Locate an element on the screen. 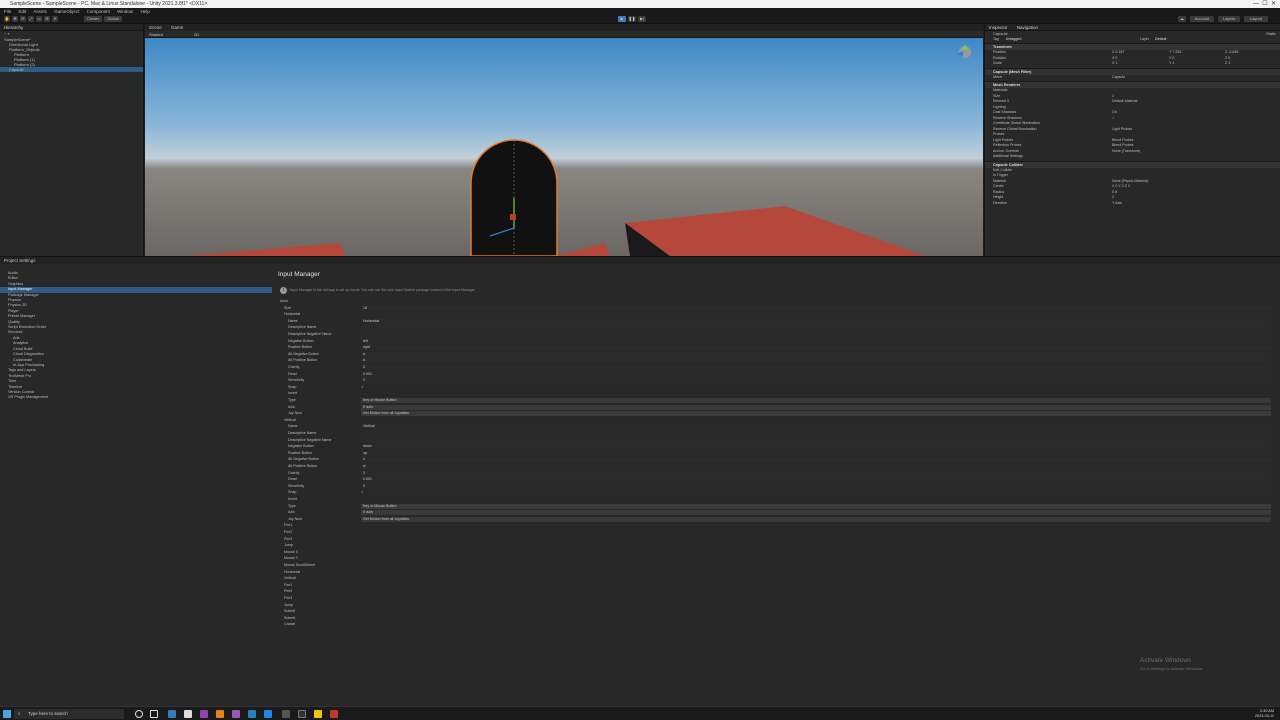 The height and width of the screenshot is (720, 1280). scale-z: Z 1 is located at coordinates (1227, 64).